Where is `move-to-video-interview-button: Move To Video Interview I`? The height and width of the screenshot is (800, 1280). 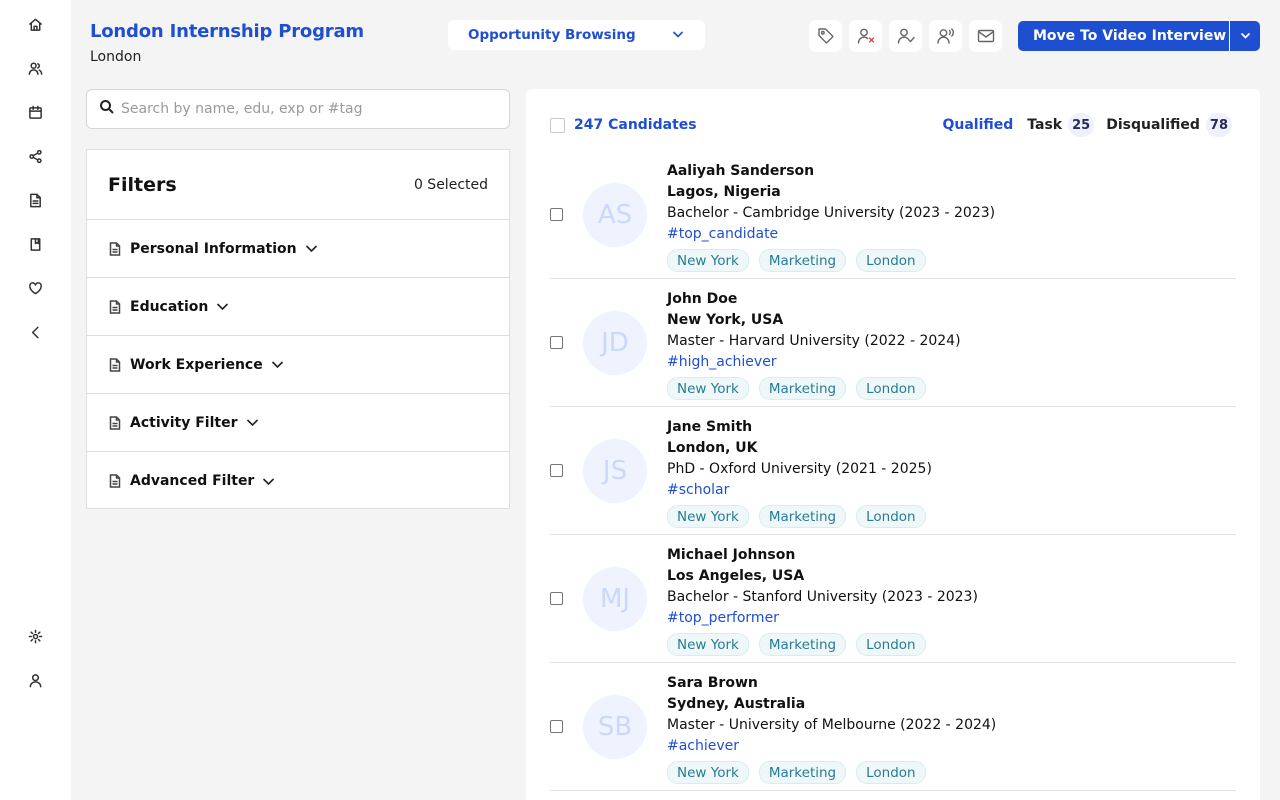
move-to-video-interview-button: Move To Video Interview I is located at coordinates (1123, 36).